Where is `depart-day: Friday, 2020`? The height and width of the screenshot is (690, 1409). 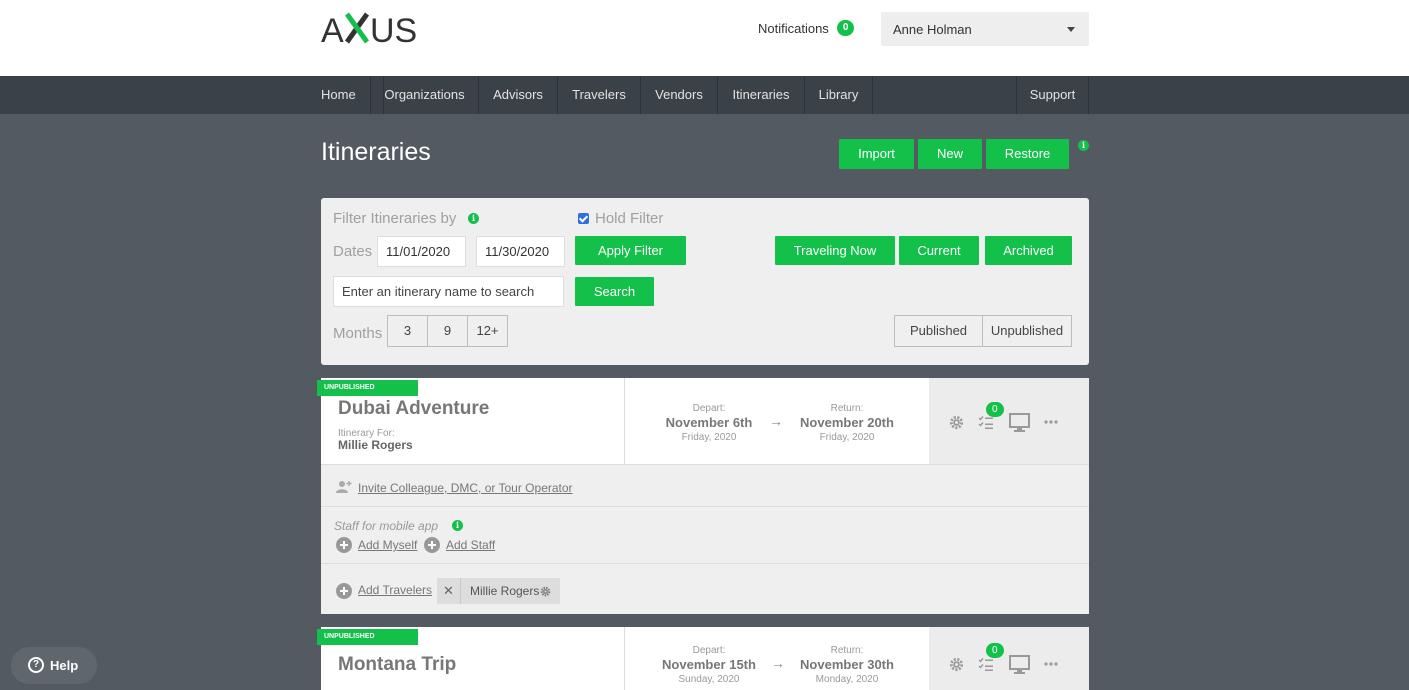
depart-day: Friday, 2020 is located at coordinates (709, 437).